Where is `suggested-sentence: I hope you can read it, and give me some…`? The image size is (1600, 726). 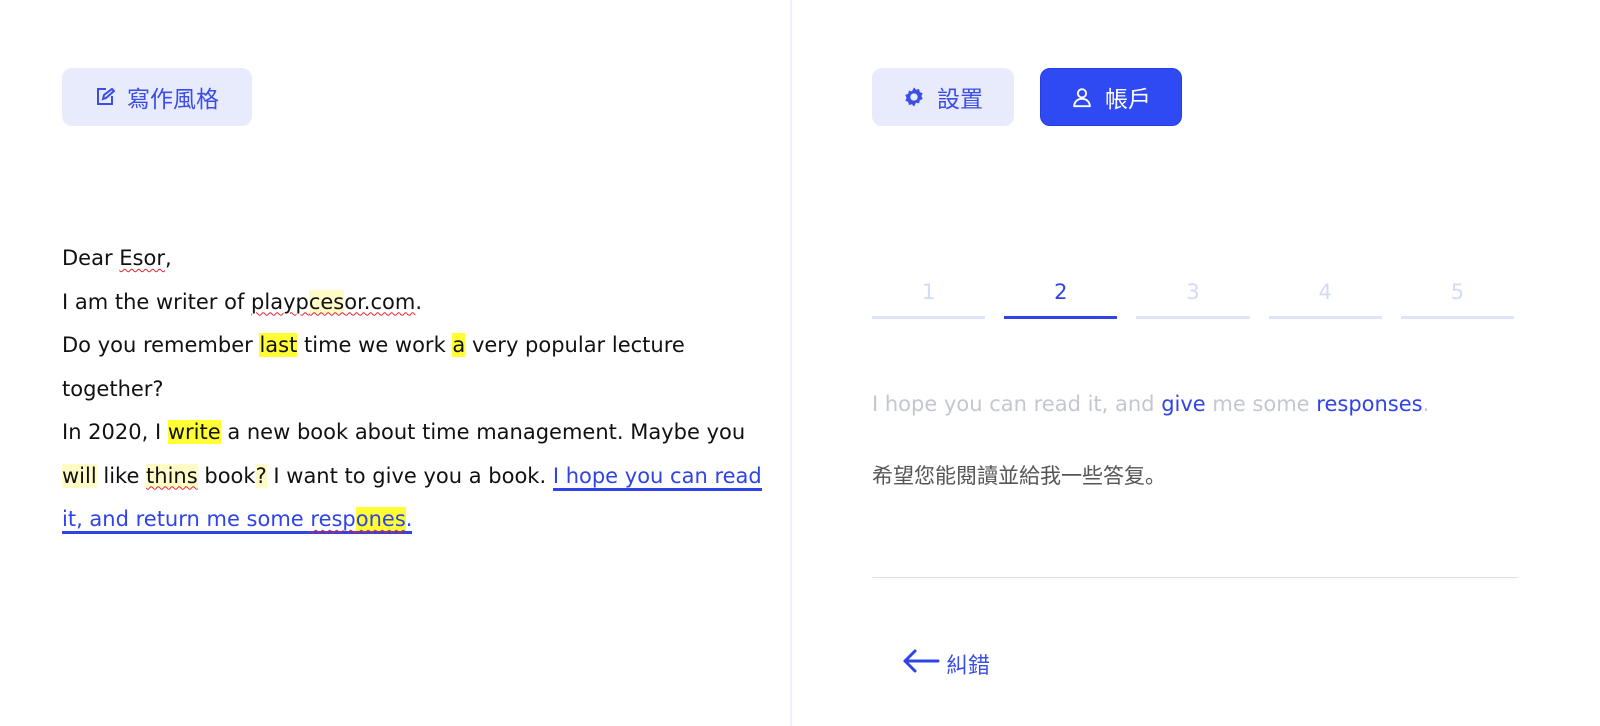
suggested-sentence: I hope you can read it, and give me some… is located at coordinates (1202, 404).